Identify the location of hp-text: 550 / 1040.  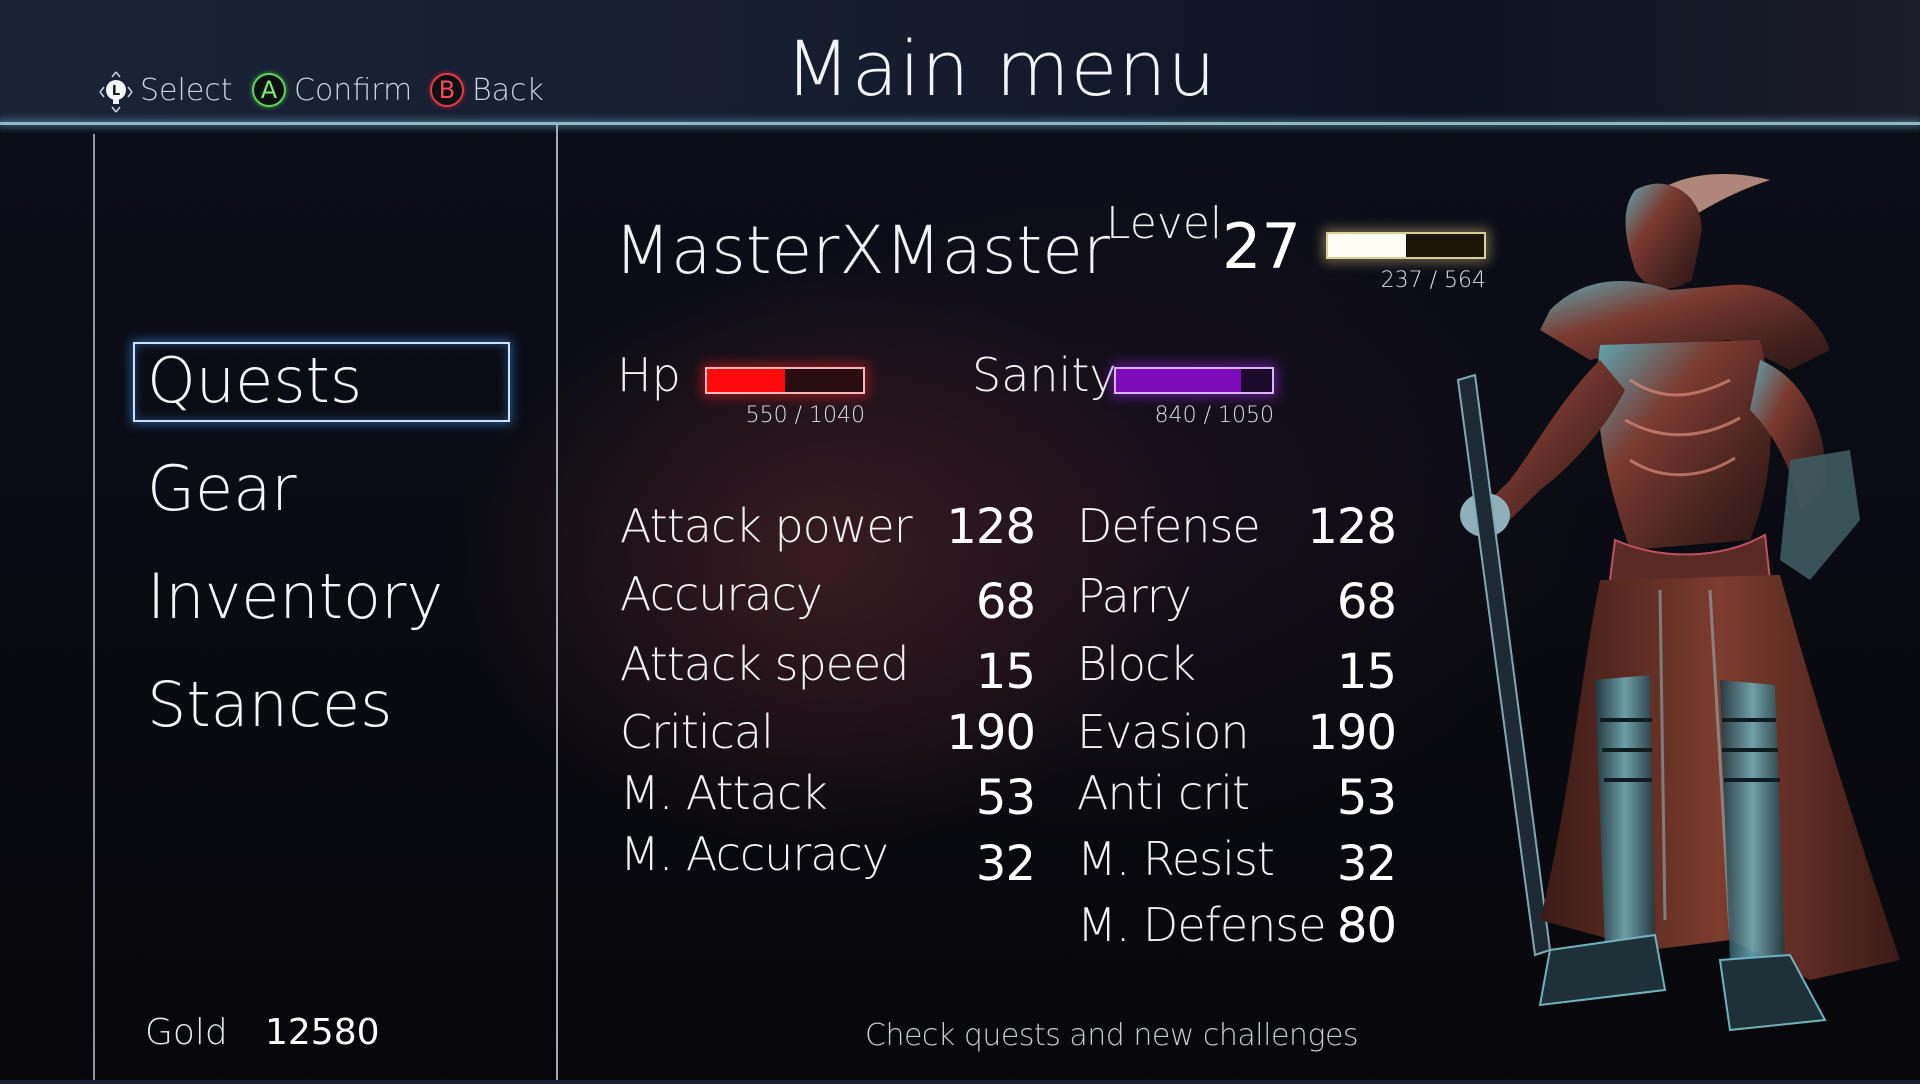
(805, 415).